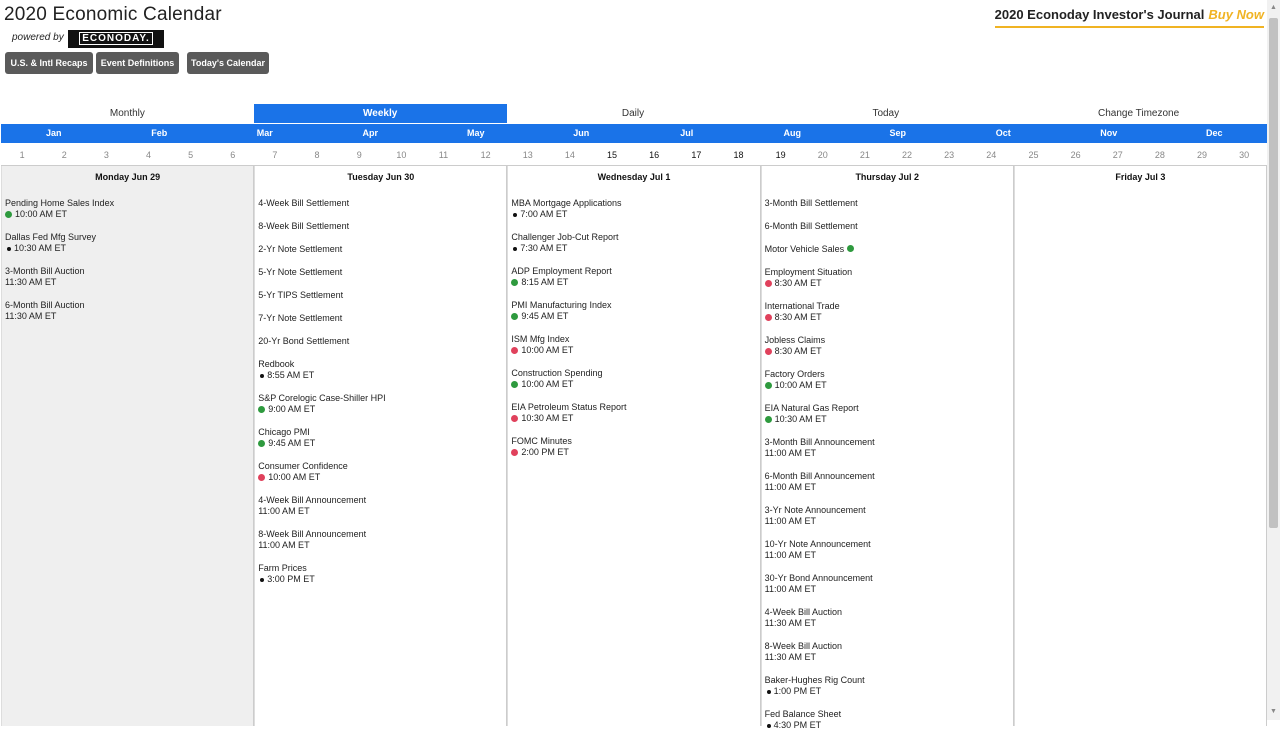 The height and width of the screenshot is (731, 1280). I want to click on event-name: MBA Mortgage Applications, so click(566, 203).